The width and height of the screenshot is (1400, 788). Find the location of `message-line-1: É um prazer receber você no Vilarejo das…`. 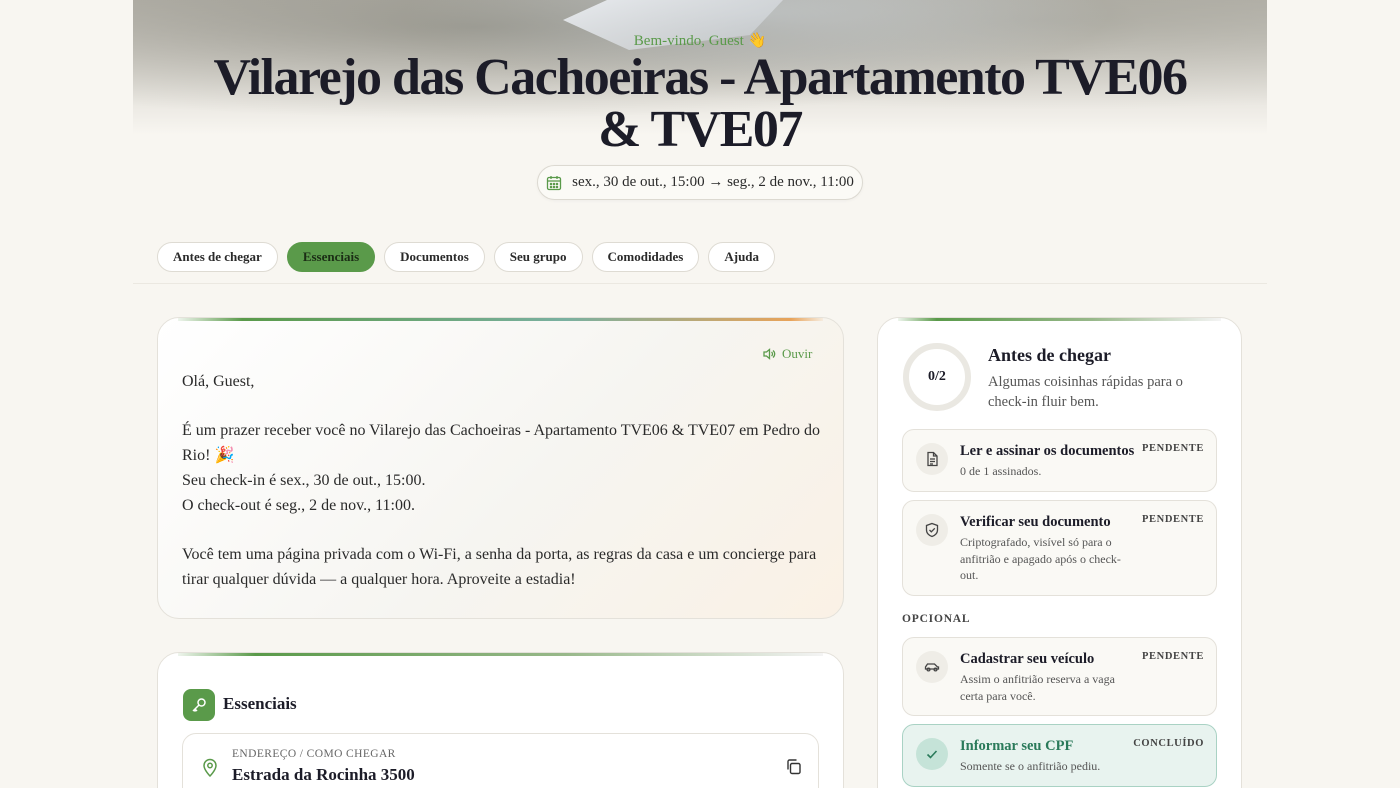

message-line-1: É um prazer receber você no Vilarejo das… is located at coordinates (501, 443).